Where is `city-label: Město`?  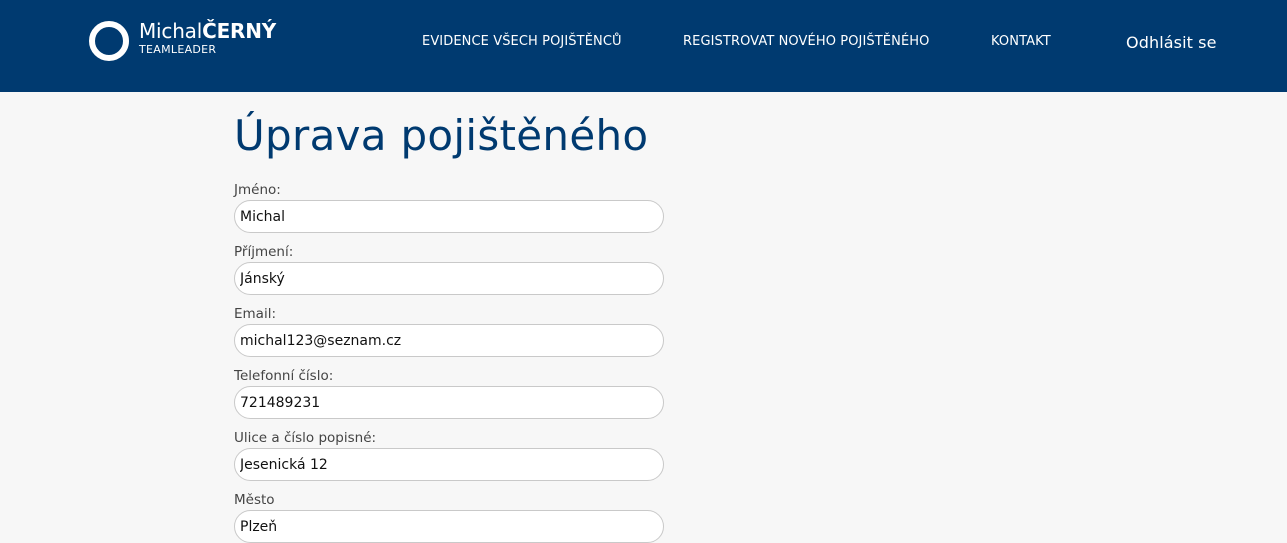 city-label: Město is located at coordinates (254, 500).